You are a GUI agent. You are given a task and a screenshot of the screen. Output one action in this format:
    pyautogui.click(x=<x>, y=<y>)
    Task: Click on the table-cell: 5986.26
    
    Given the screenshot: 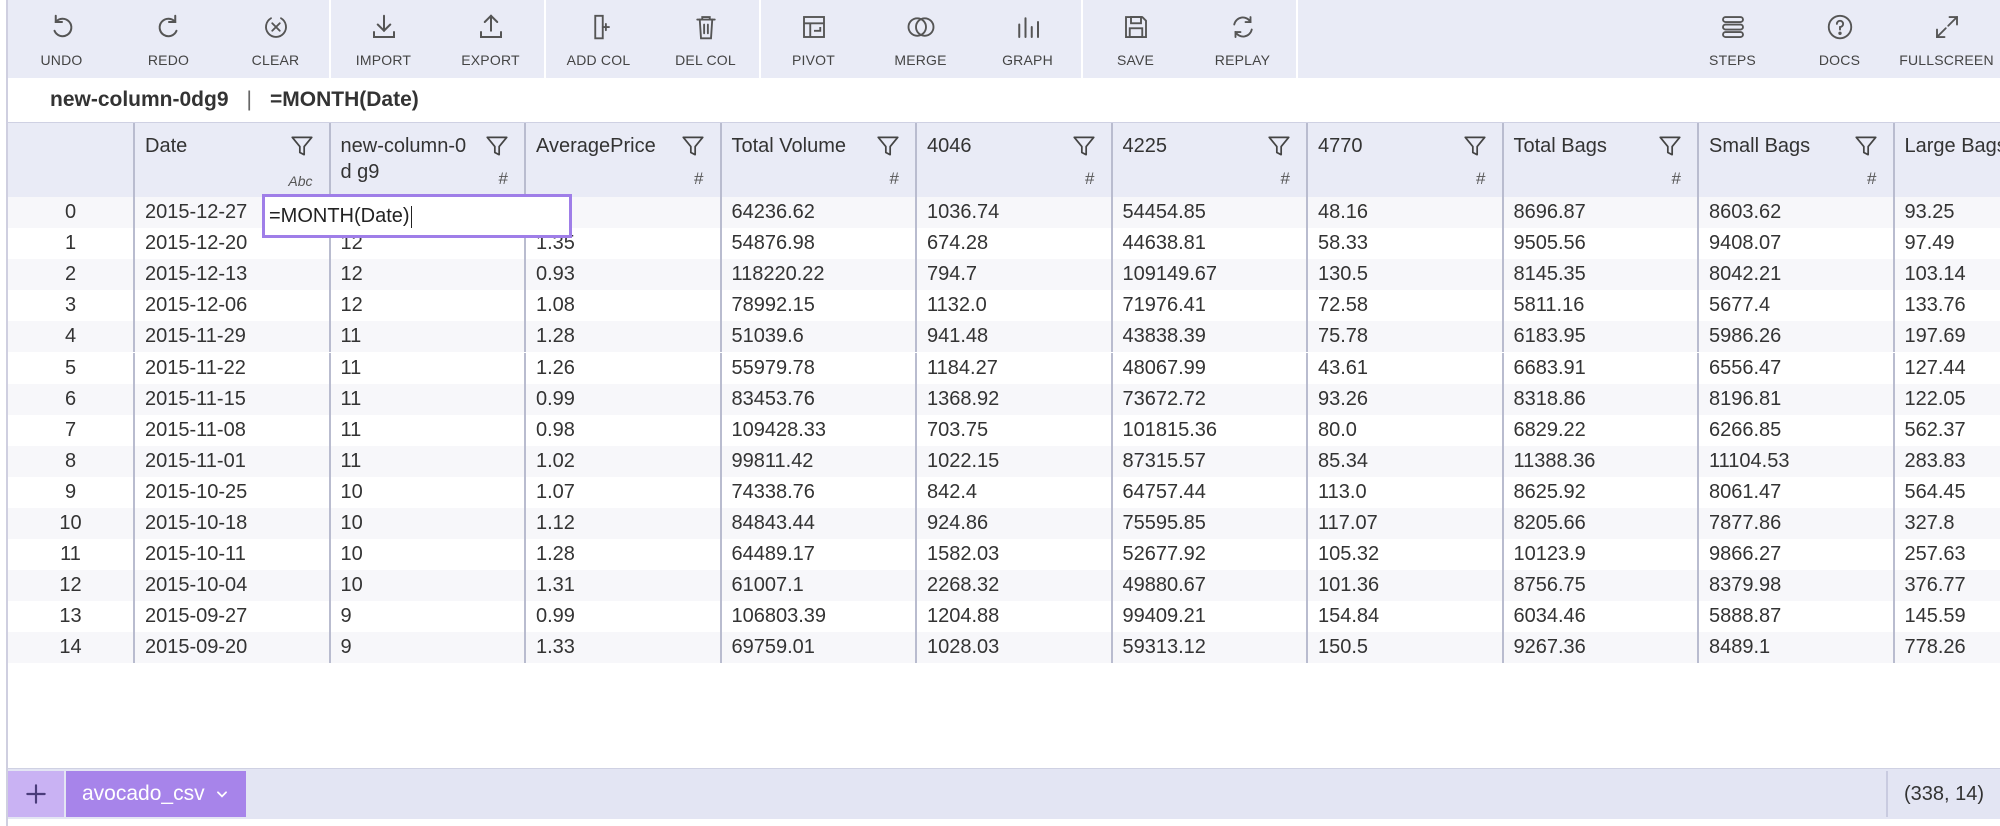 What is the action you would take?
    pyautogui.click(x=1797, y=337)
    